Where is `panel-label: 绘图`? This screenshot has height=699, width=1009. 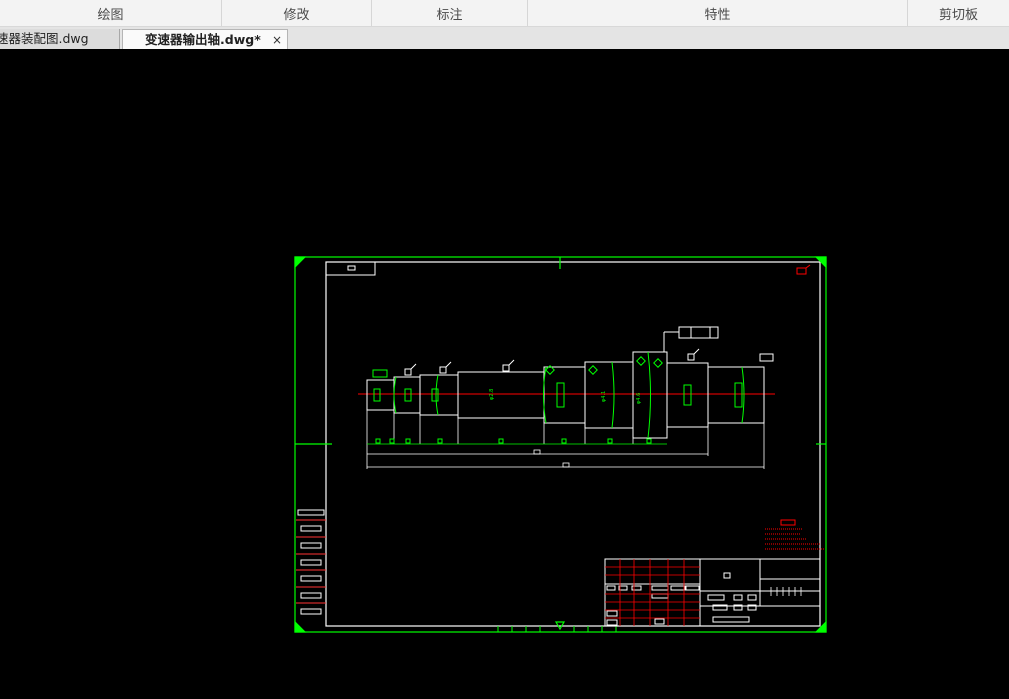 panel-label: 绘图 is located at coordinates (110, 15).